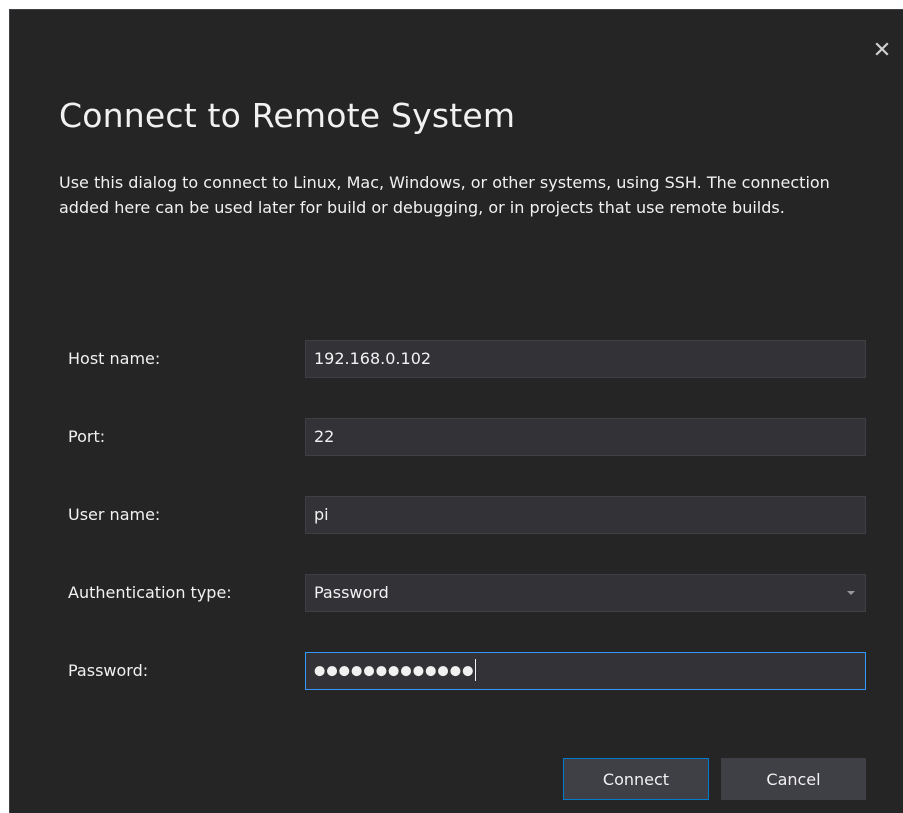 The image size is (903, 813). What do you see at coordinates (851, 593) in the screenshot?
I see `chevron-down-icon` at bounding box center [851, 593].